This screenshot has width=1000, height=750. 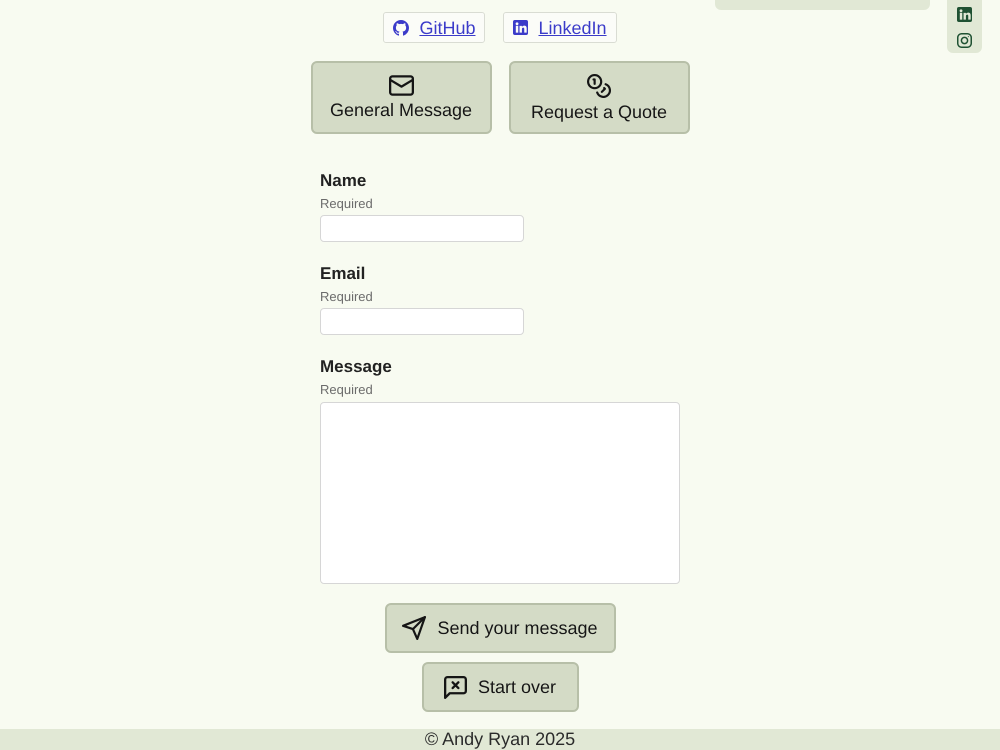 What do you see at coordinates (343, 181) in the screenshot?
I see `field-label: Name` at bounding box center [343, 181].